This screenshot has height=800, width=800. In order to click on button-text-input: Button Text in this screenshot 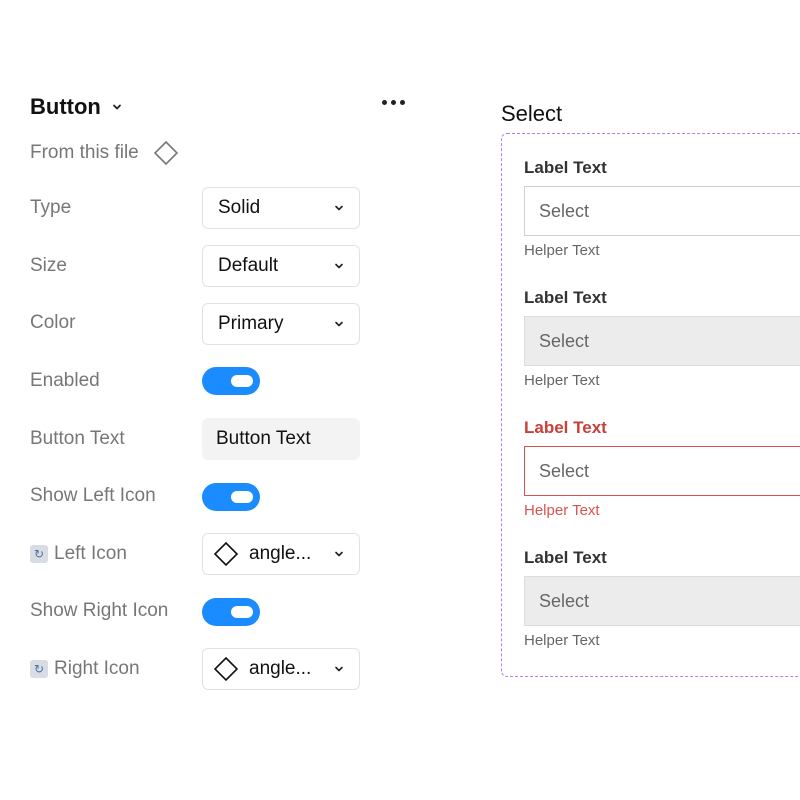, I will do `click(281, 439)`.